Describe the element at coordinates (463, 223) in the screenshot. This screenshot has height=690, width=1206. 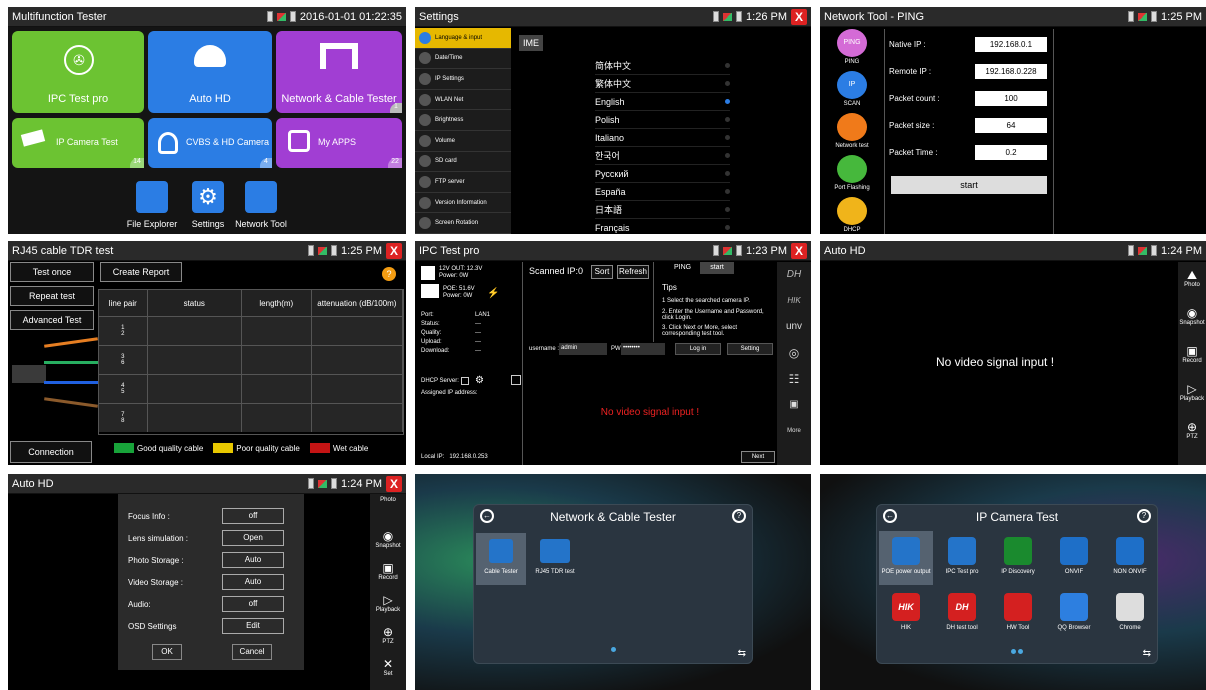
I see `settings-menu-item: Screen Rotation` at that location.